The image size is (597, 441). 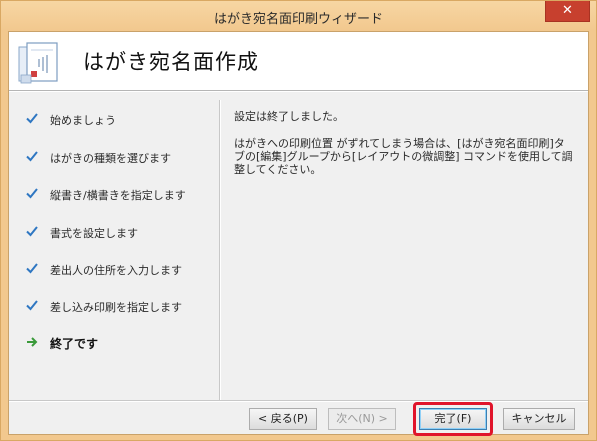 I want to click on step-item-orientation: 縦書き/横書きを指定します, so click(x=115, y=195).